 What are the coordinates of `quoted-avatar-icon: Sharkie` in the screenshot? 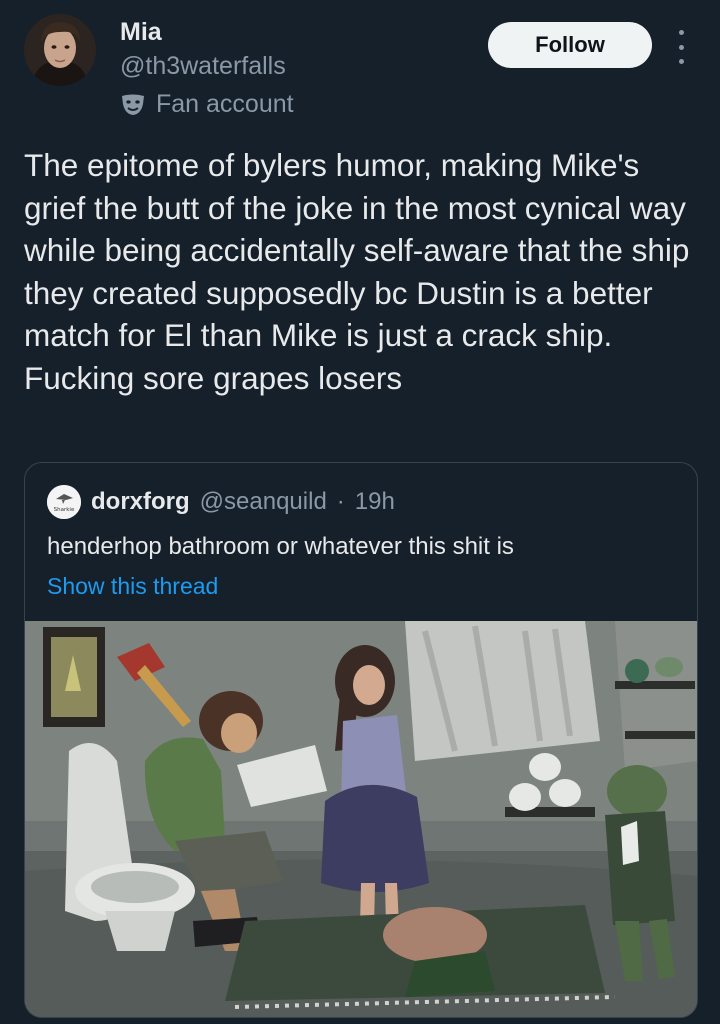 It's located at (64, 502).